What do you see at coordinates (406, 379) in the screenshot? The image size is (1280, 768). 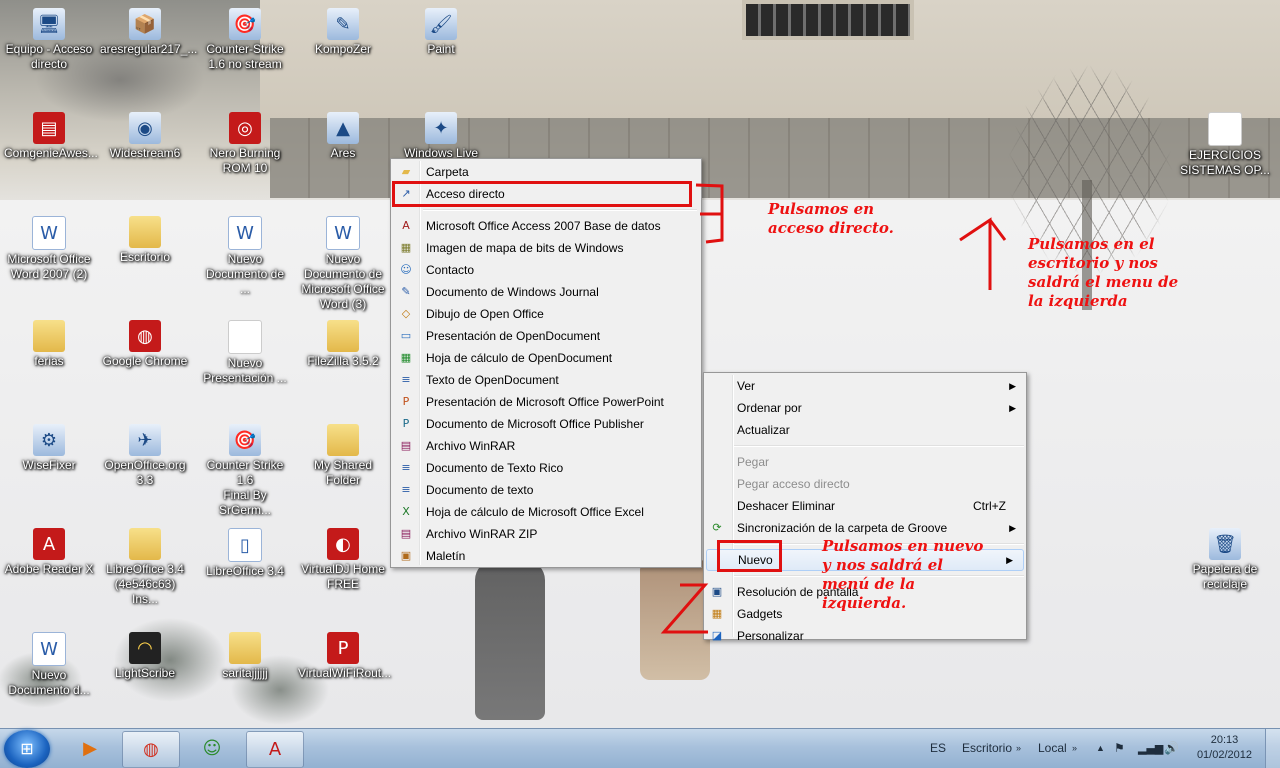 I see `odt-icon: ≡` at bounding box center [406, 379].